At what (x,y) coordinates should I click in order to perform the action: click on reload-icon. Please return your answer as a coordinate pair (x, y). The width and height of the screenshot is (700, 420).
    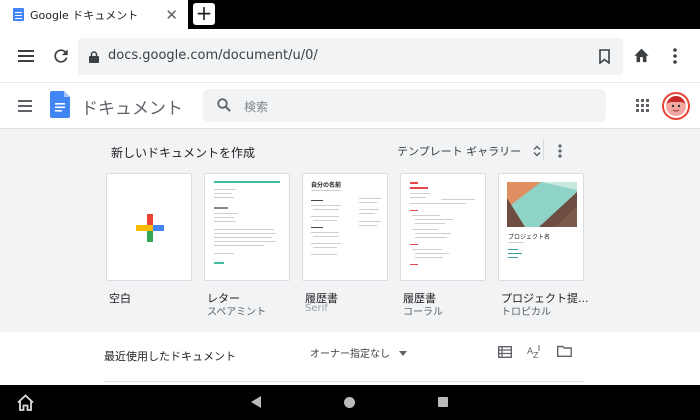
    Looking at the image, I should click on (61, 56).